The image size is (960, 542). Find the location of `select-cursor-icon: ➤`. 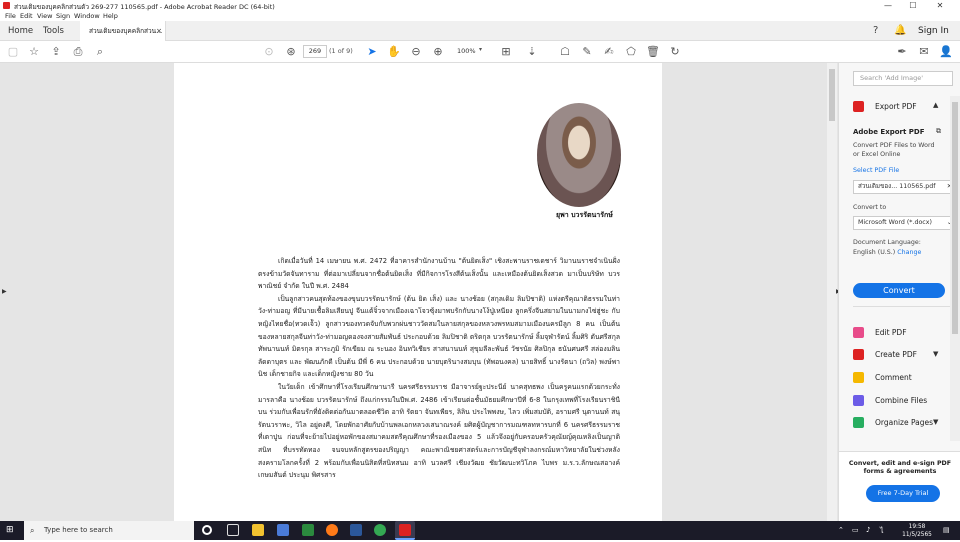

select-cursor-icon: ➤ is located at coordinates (372, 52).